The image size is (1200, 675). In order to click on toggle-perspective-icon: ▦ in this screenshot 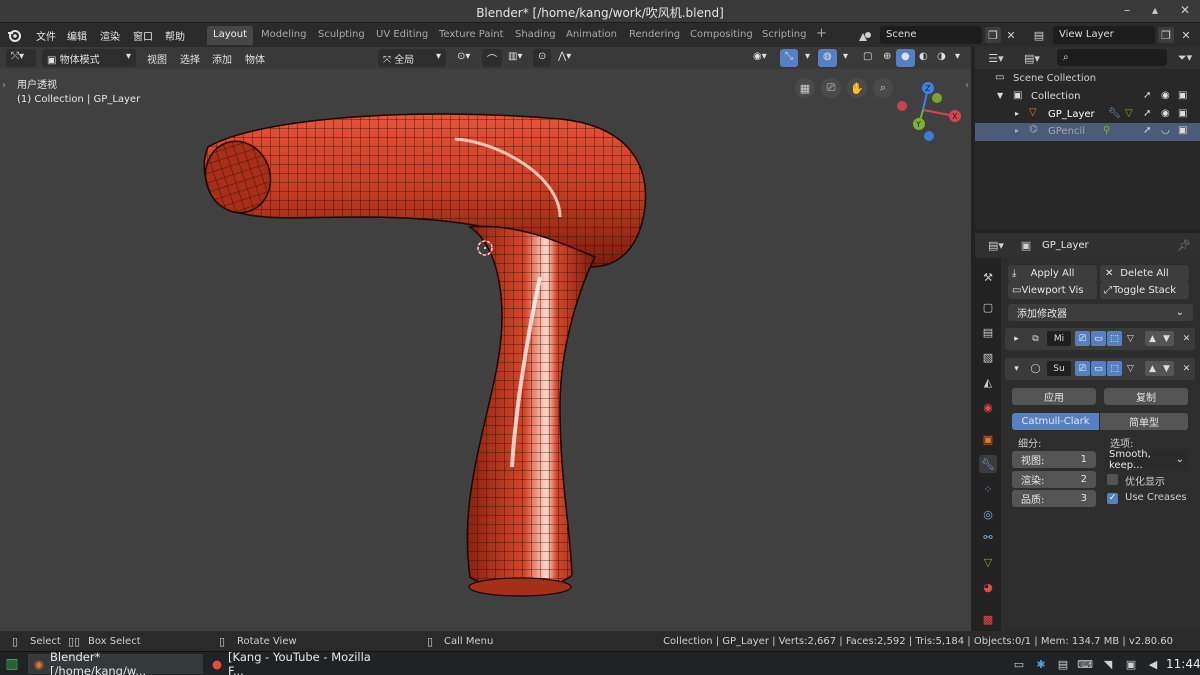, I will do `click(805, 88)`.